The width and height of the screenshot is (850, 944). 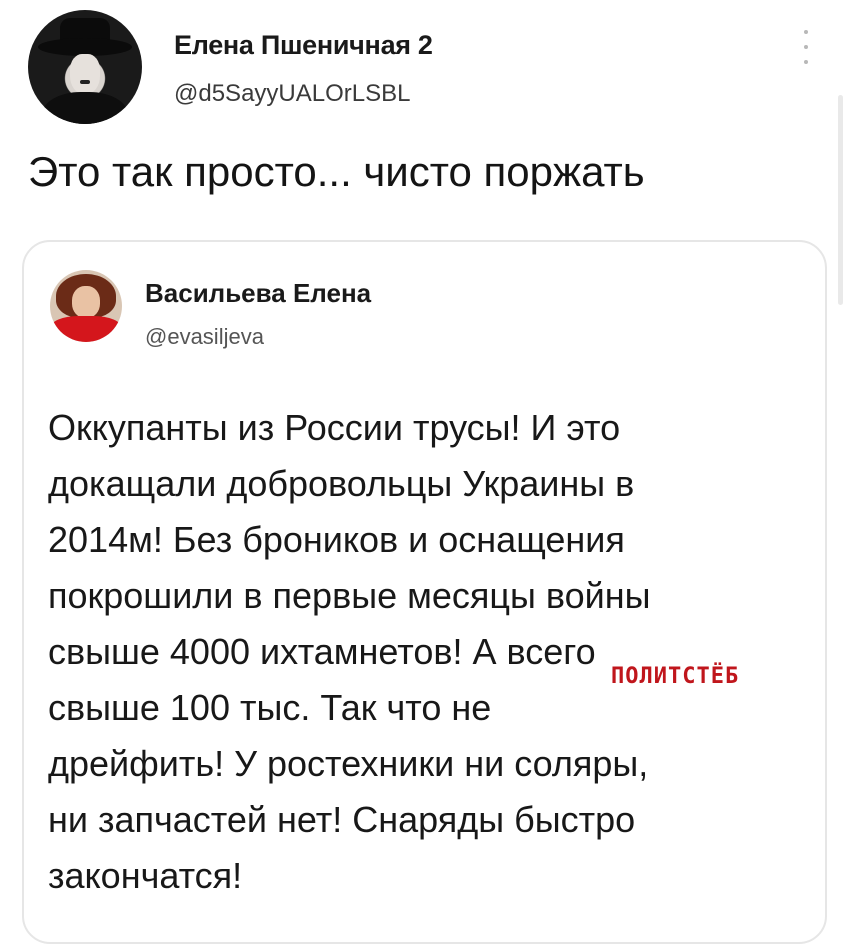 What do you see at coordinates (336, 171) in the screenshot?
I see `tweet-text: Это так просто... чисто поржать` at bounding box center [336, 171].